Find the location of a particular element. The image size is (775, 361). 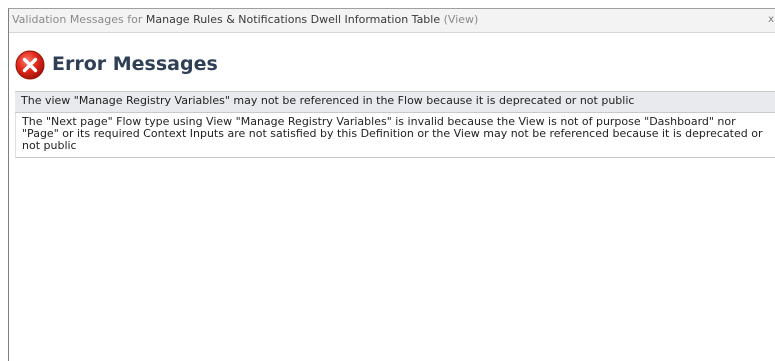

window-title-suffix: (View) is located at coordinates (459, 19).